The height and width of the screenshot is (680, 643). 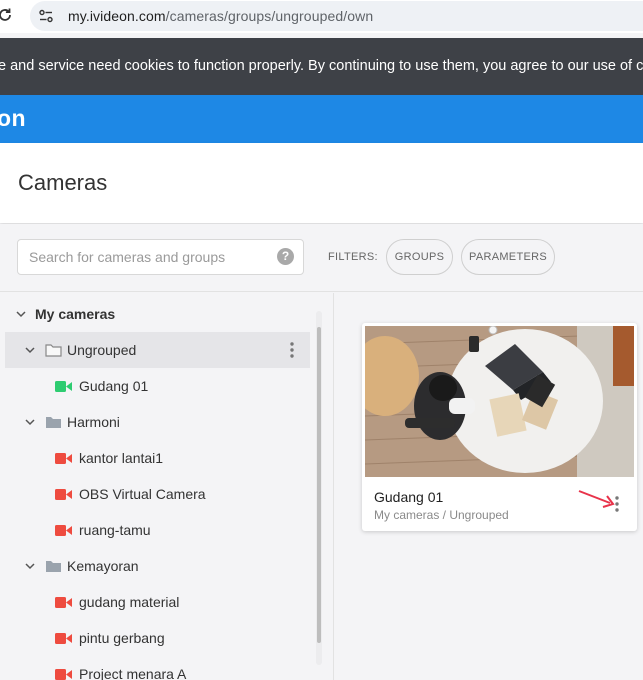 What do you see at coordinates (63, 182) in the screenshot?
I see `page-title: Cameras` at bounding box center [63, 182].